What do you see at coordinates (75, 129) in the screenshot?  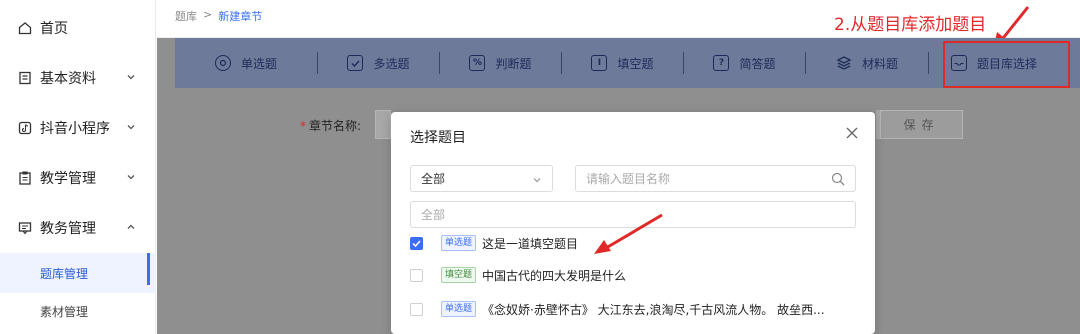 I see `sidebar-item-label: 抖音小程序` at bounding box center [75, 129].